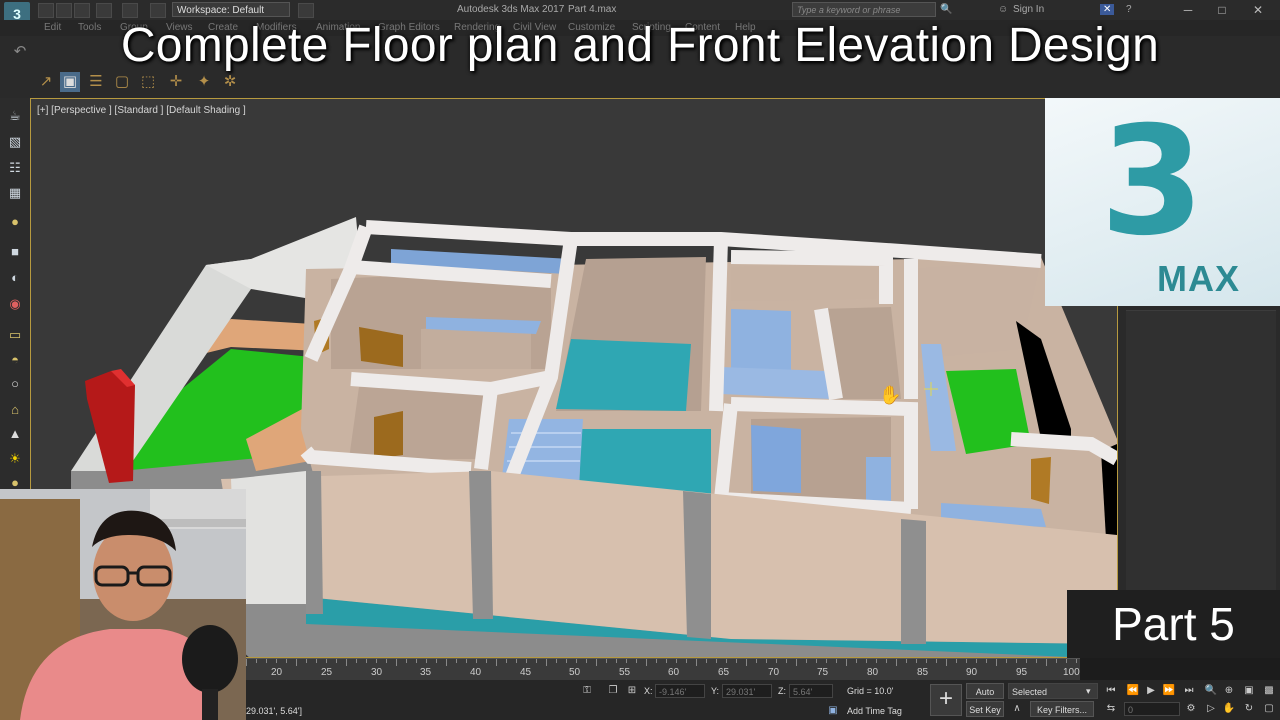 Image resolution: width=1280 pixels, height=720 pixels. What do you see at coordinates (1258, 10) in the screenshot?
I see `close-window-icon: ✕` at bounding box center [1258, 10].